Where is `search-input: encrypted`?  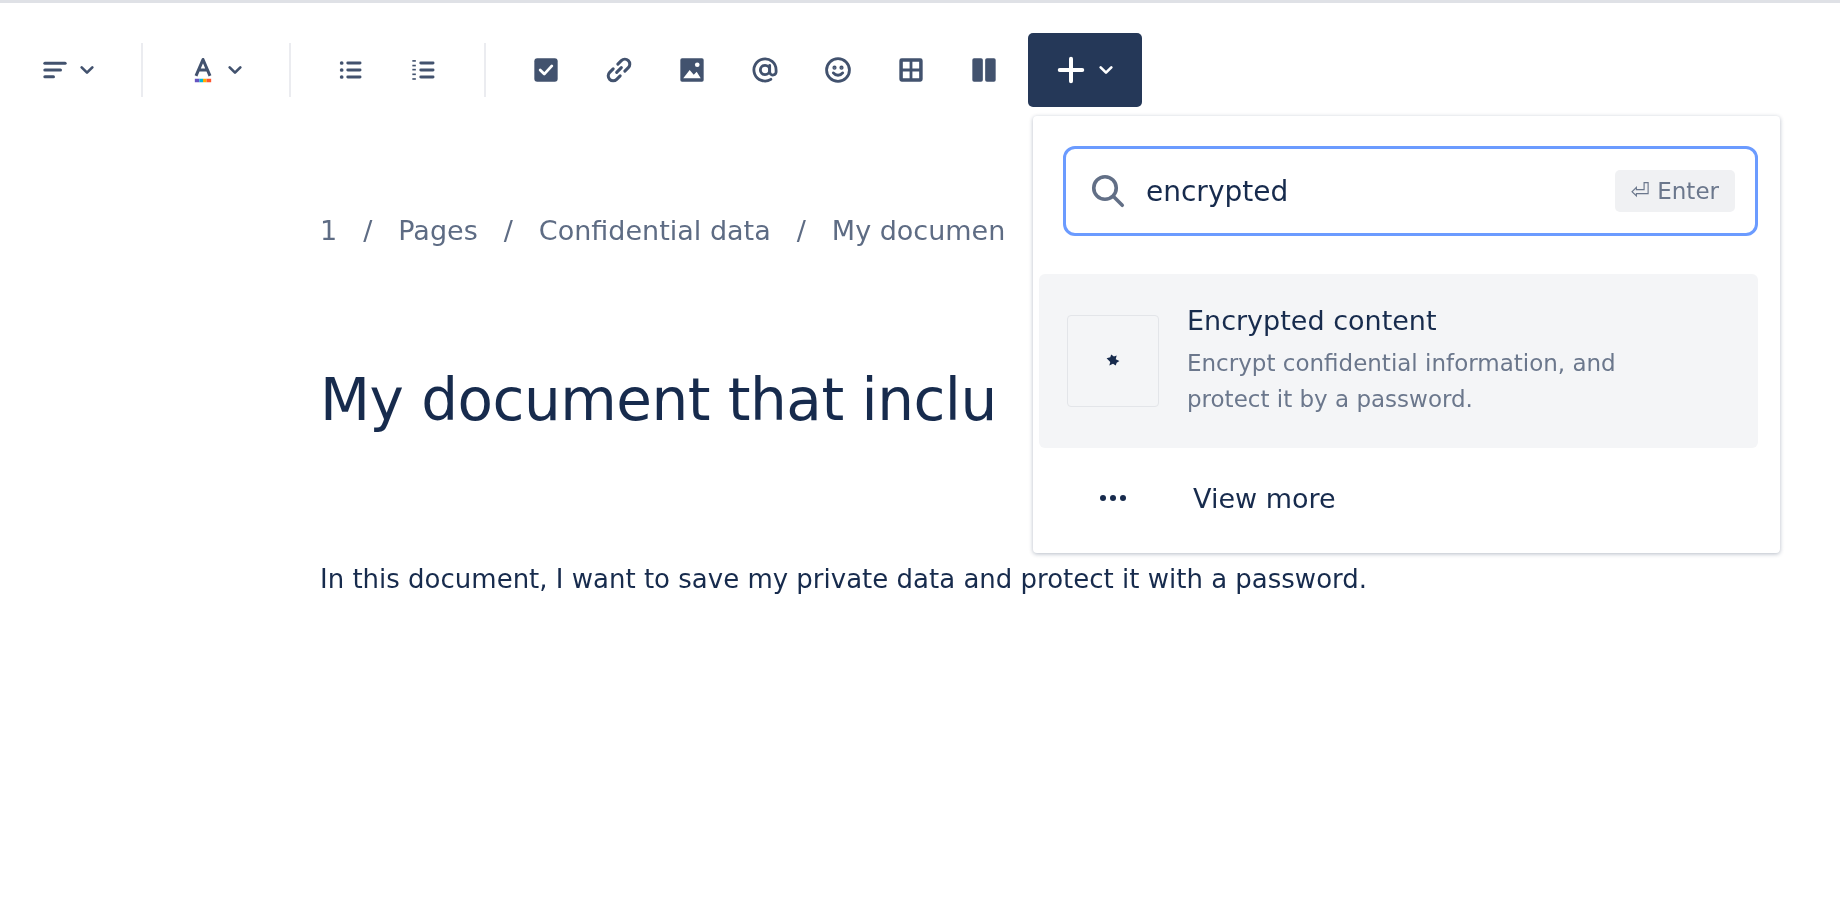 search-input: encrypted is located at coordinates (1379, 191).